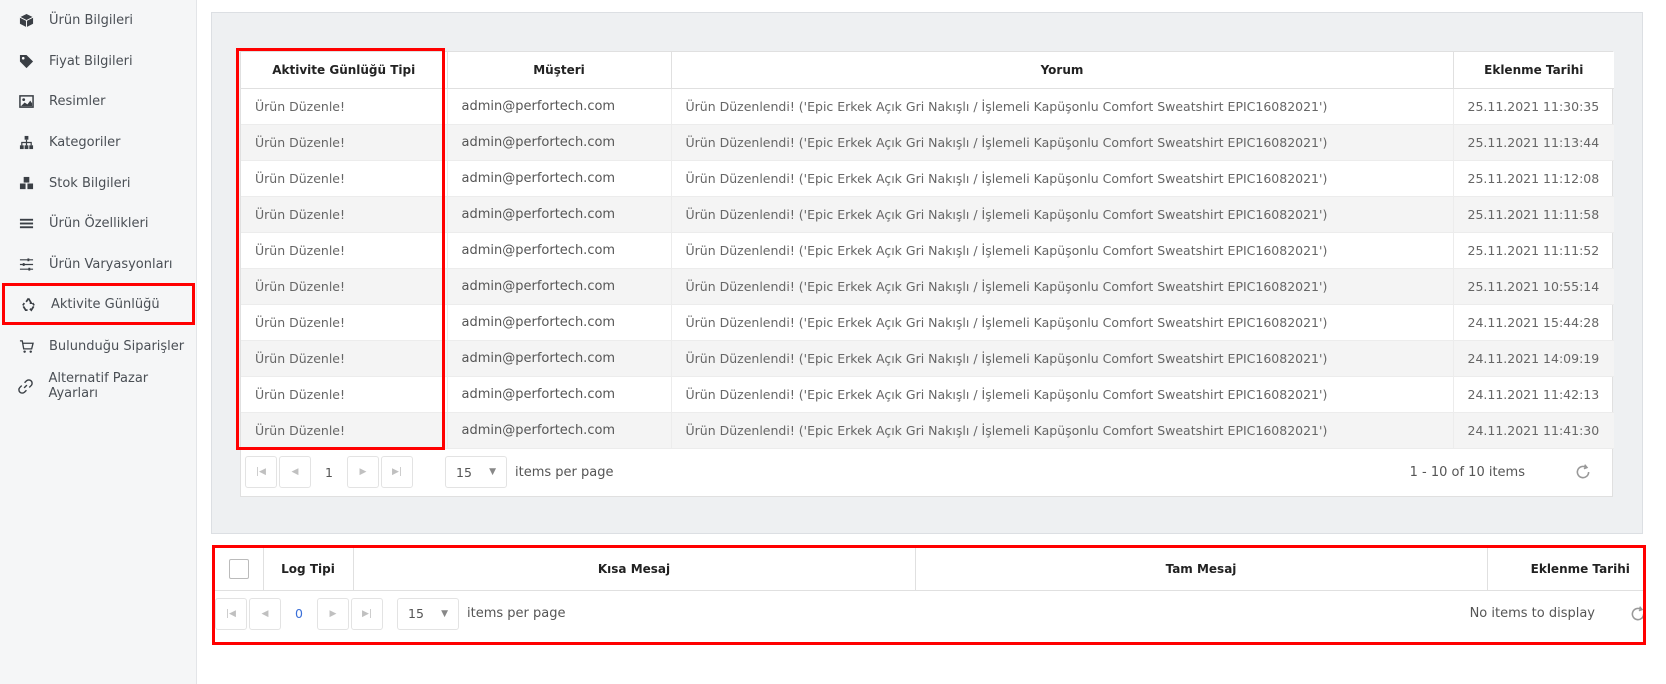  I want to click on column-header-log-type: Log Tipi, so click(307, 569).